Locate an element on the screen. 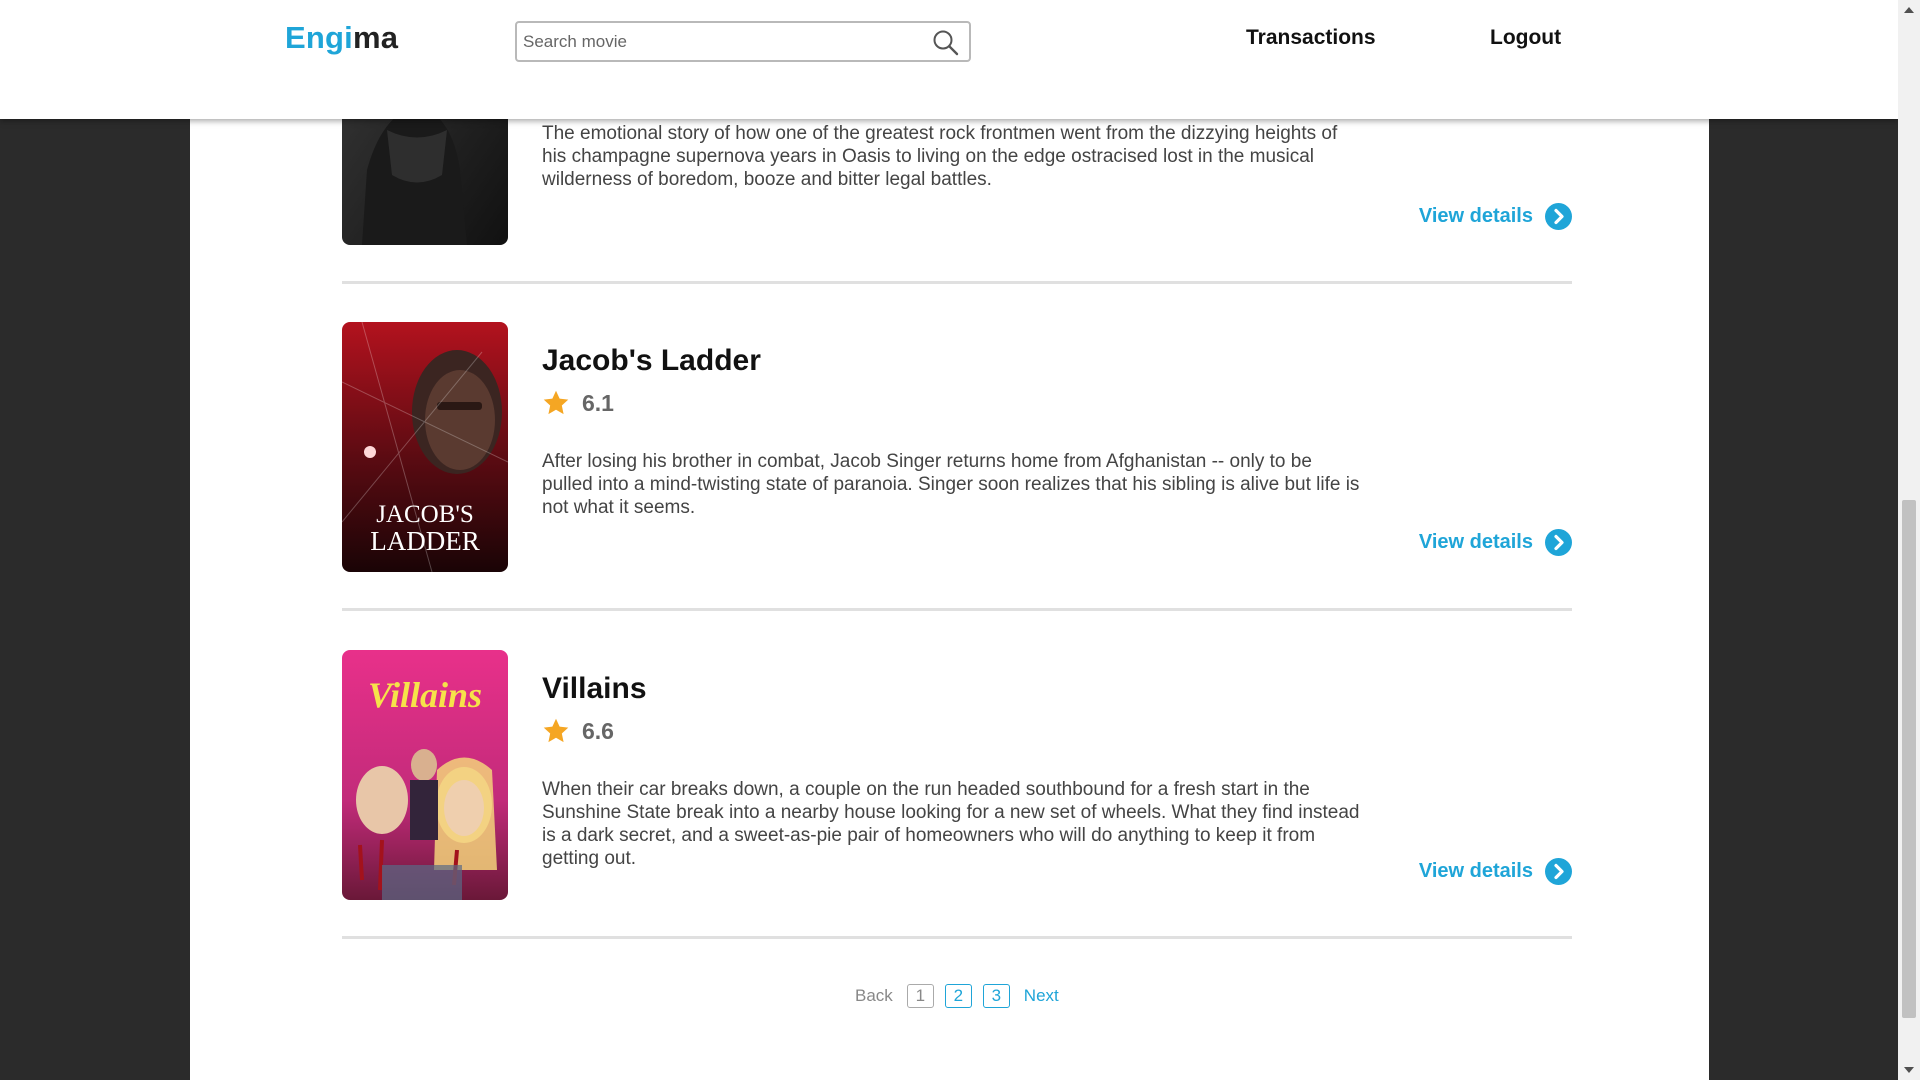 This screenshot has width=1920, height=1080. logo: Engima is located at coordinates (341, 38).